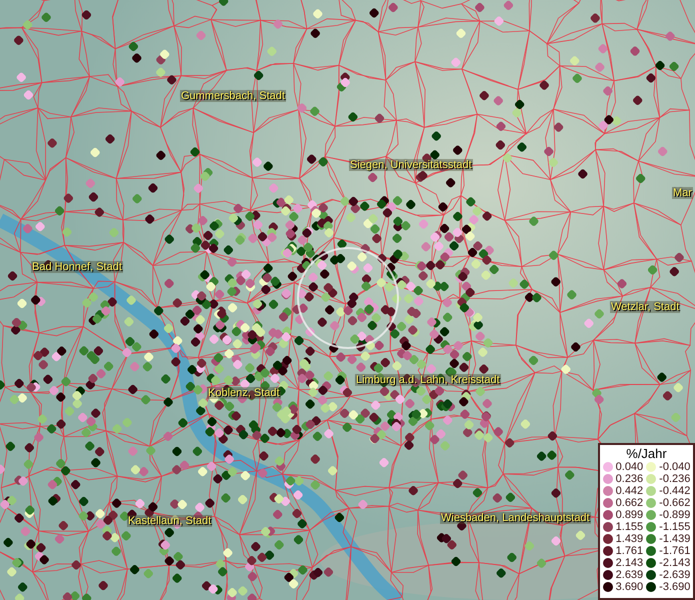 This screenshot has width=695, height=600. What do you see at coordinates (630, 515) in the screenshot?
I see `legend-value: 0.899` at bounding box center [630, 515].